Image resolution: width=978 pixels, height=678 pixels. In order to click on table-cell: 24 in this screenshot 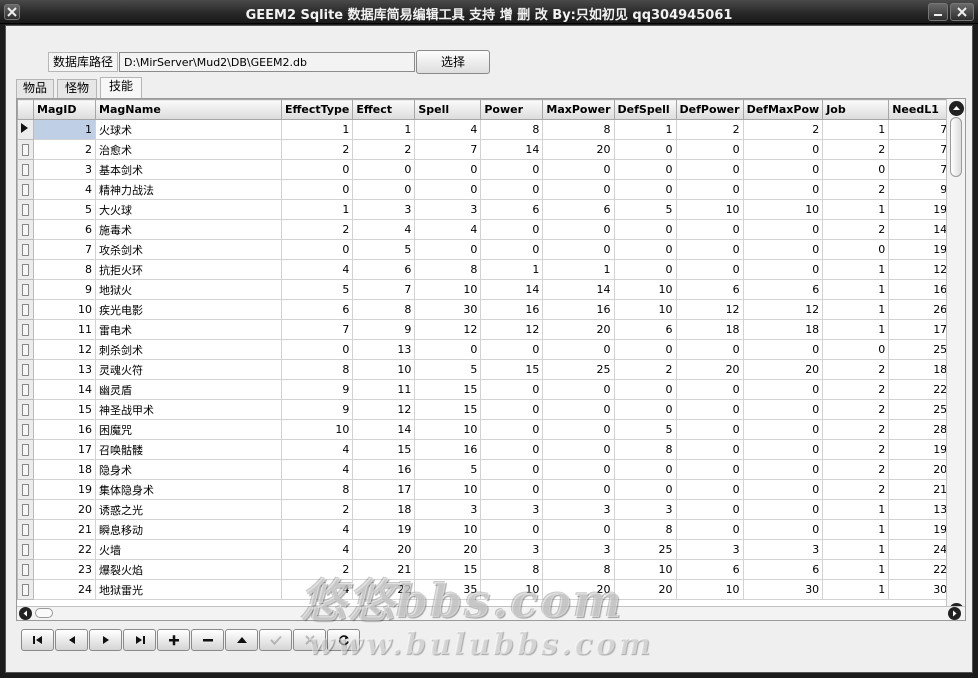, I will do `click(64, 589)`.